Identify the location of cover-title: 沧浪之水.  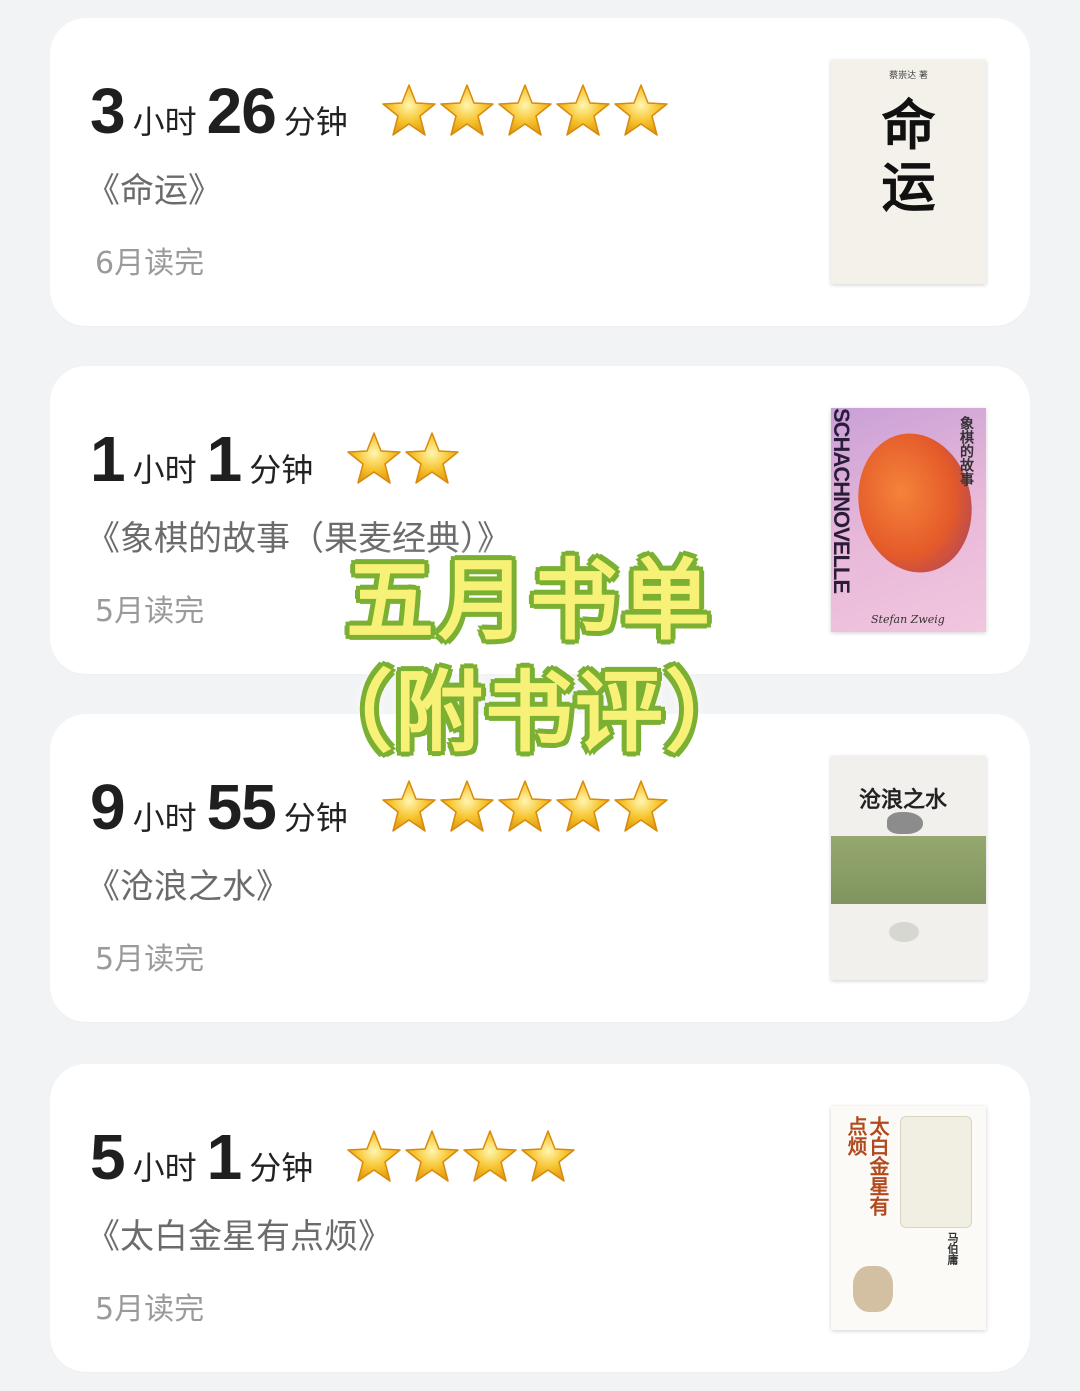
(903, 800).